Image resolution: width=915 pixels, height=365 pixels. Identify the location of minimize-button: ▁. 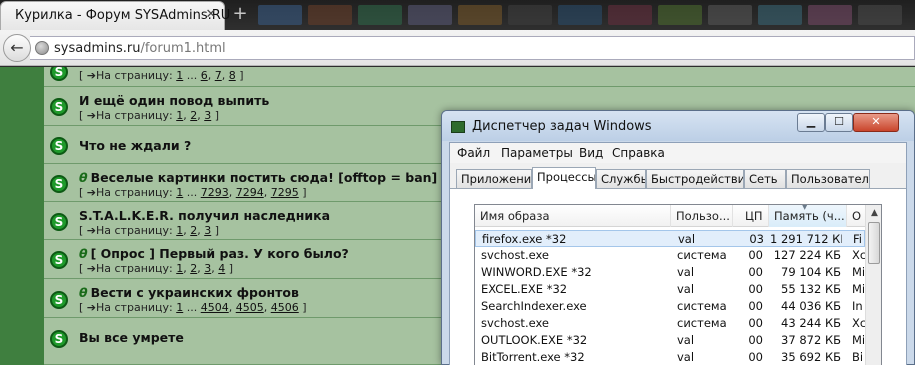
(811, 122).